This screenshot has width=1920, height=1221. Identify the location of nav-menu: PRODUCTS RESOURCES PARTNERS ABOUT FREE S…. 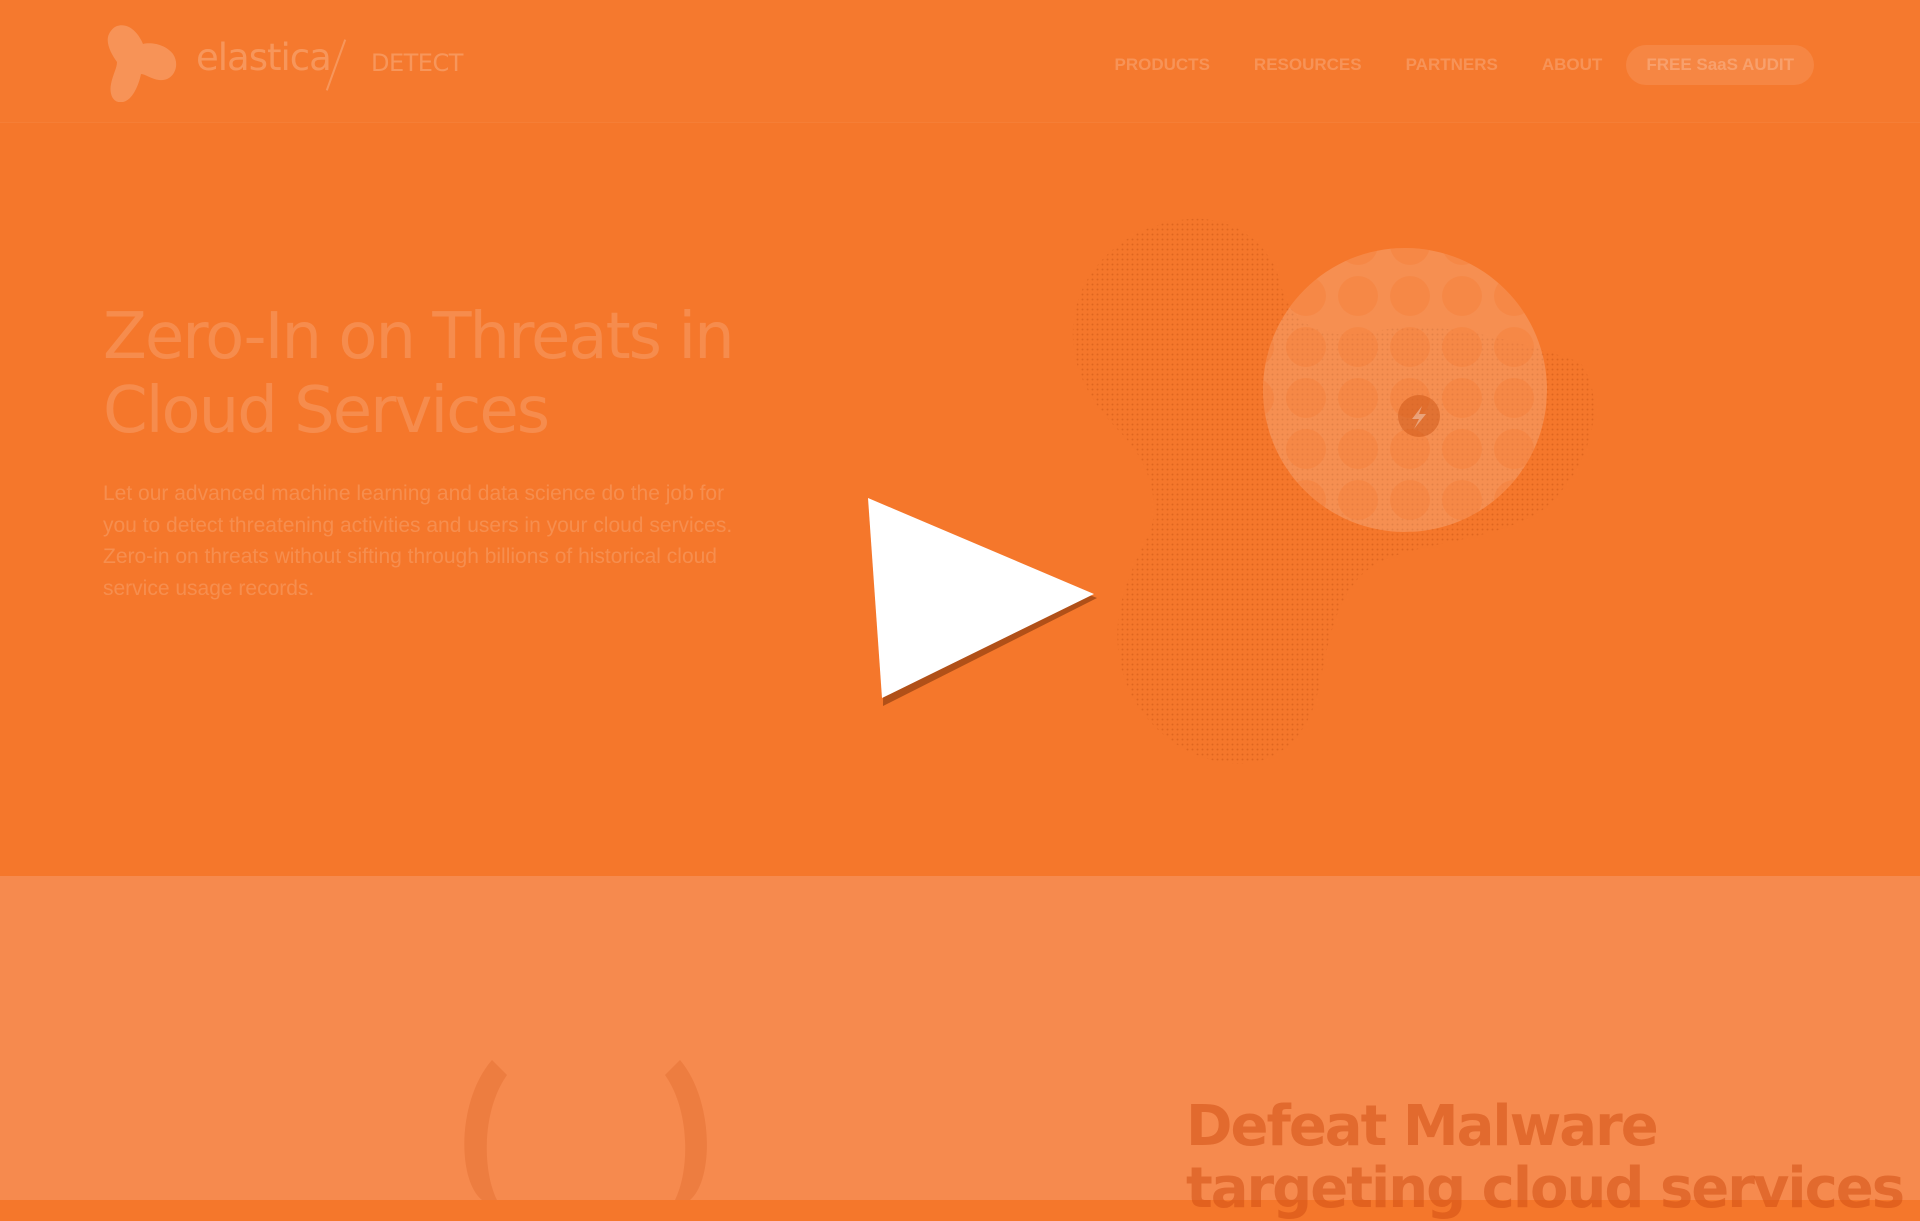
(1442, 65).